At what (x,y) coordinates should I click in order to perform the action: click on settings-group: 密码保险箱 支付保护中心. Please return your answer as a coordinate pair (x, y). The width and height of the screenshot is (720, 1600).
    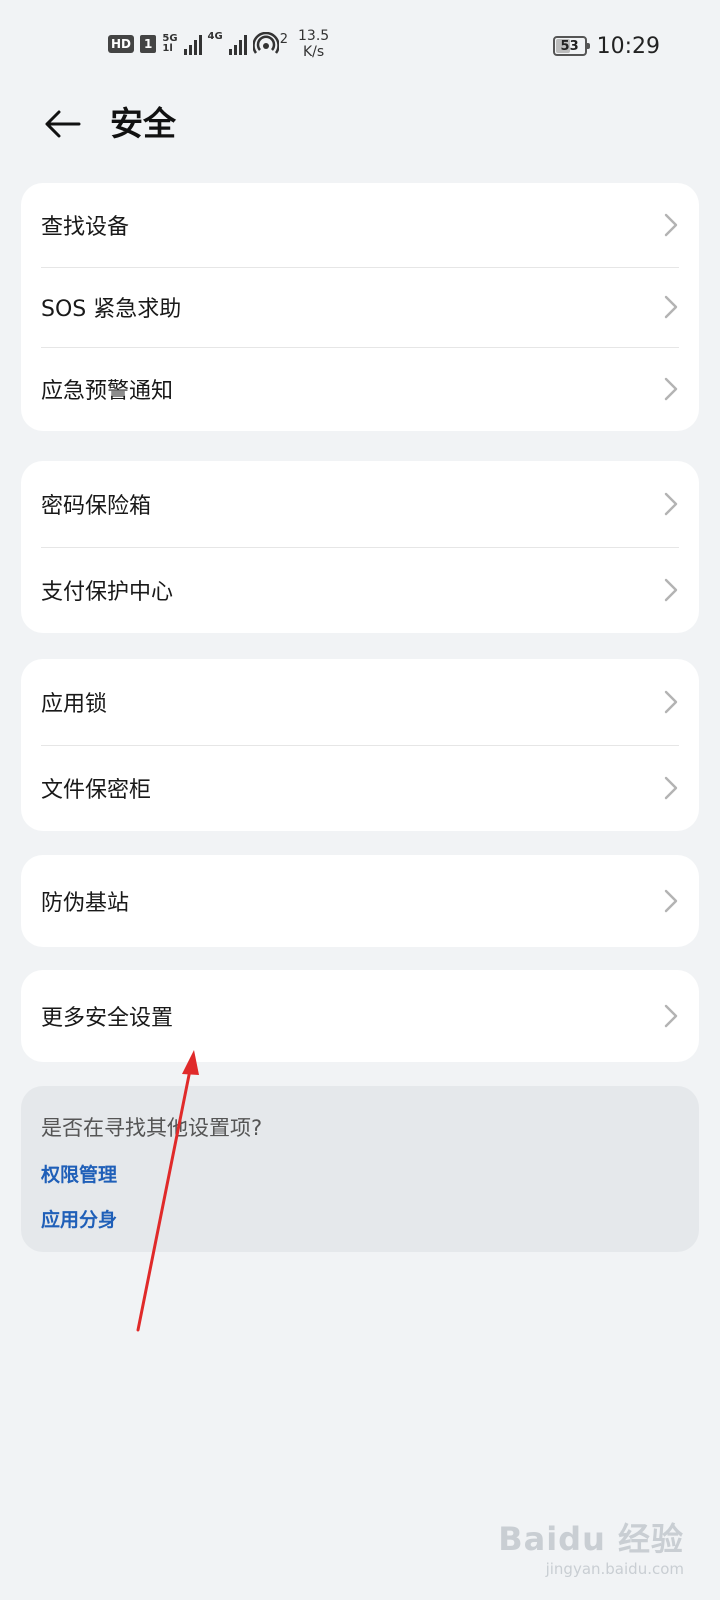
    Looking at the image, I should click on (360, 547).